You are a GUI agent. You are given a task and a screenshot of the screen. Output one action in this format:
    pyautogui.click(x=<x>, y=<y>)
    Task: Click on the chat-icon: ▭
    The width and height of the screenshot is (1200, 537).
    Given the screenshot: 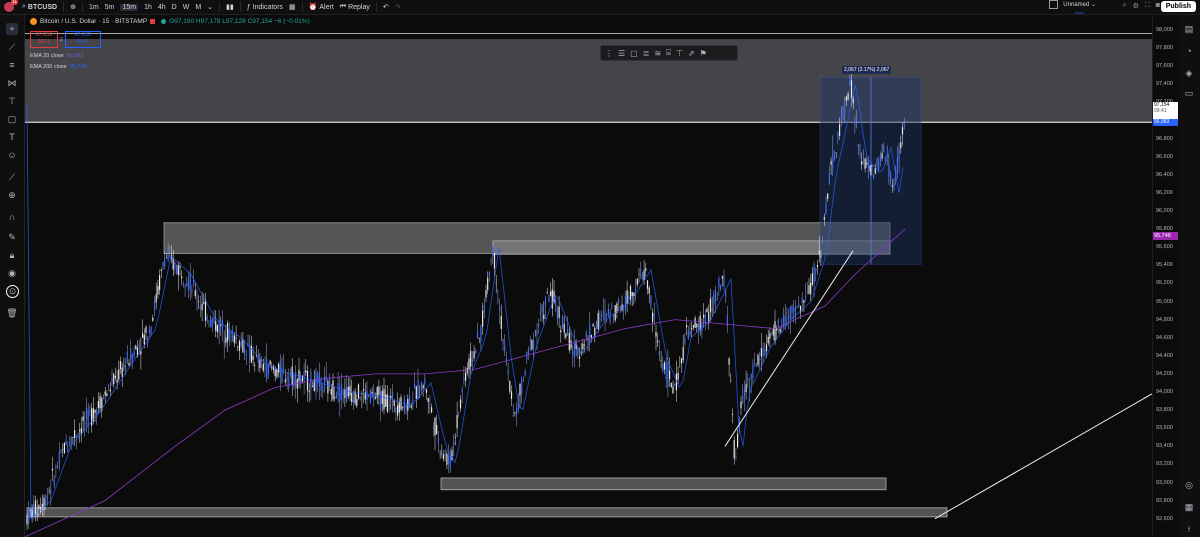 What is the action you would take?
    pyautogui.click(x=1189, y=93)
    